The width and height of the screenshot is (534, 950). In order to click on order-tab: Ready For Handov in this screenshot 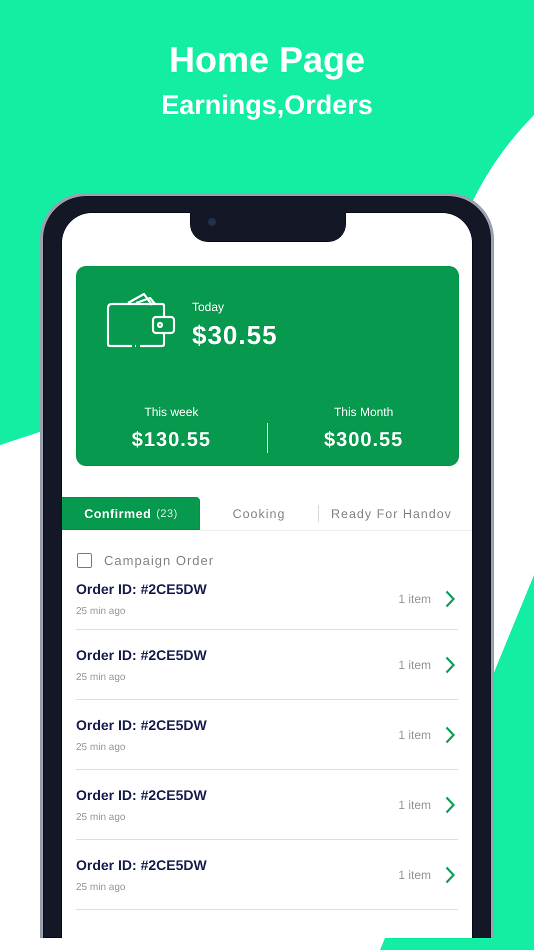, I will do `click(391, 513)`.